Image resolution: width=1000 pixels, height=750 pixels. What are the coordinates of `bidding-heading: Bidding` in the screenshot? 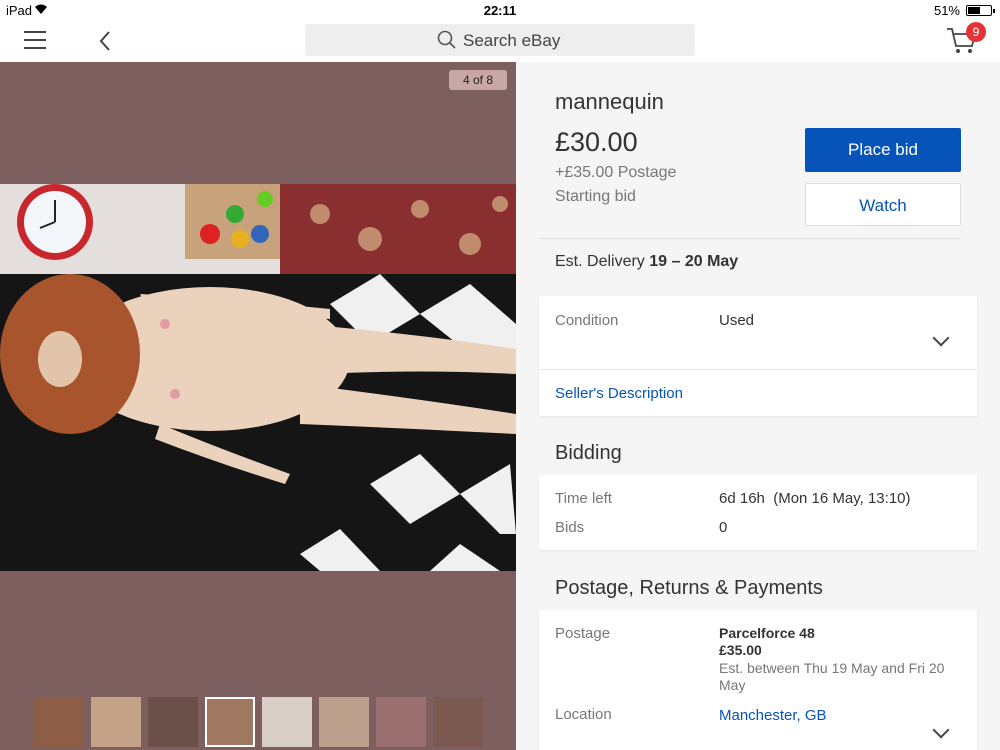 It's located at (588, 453).